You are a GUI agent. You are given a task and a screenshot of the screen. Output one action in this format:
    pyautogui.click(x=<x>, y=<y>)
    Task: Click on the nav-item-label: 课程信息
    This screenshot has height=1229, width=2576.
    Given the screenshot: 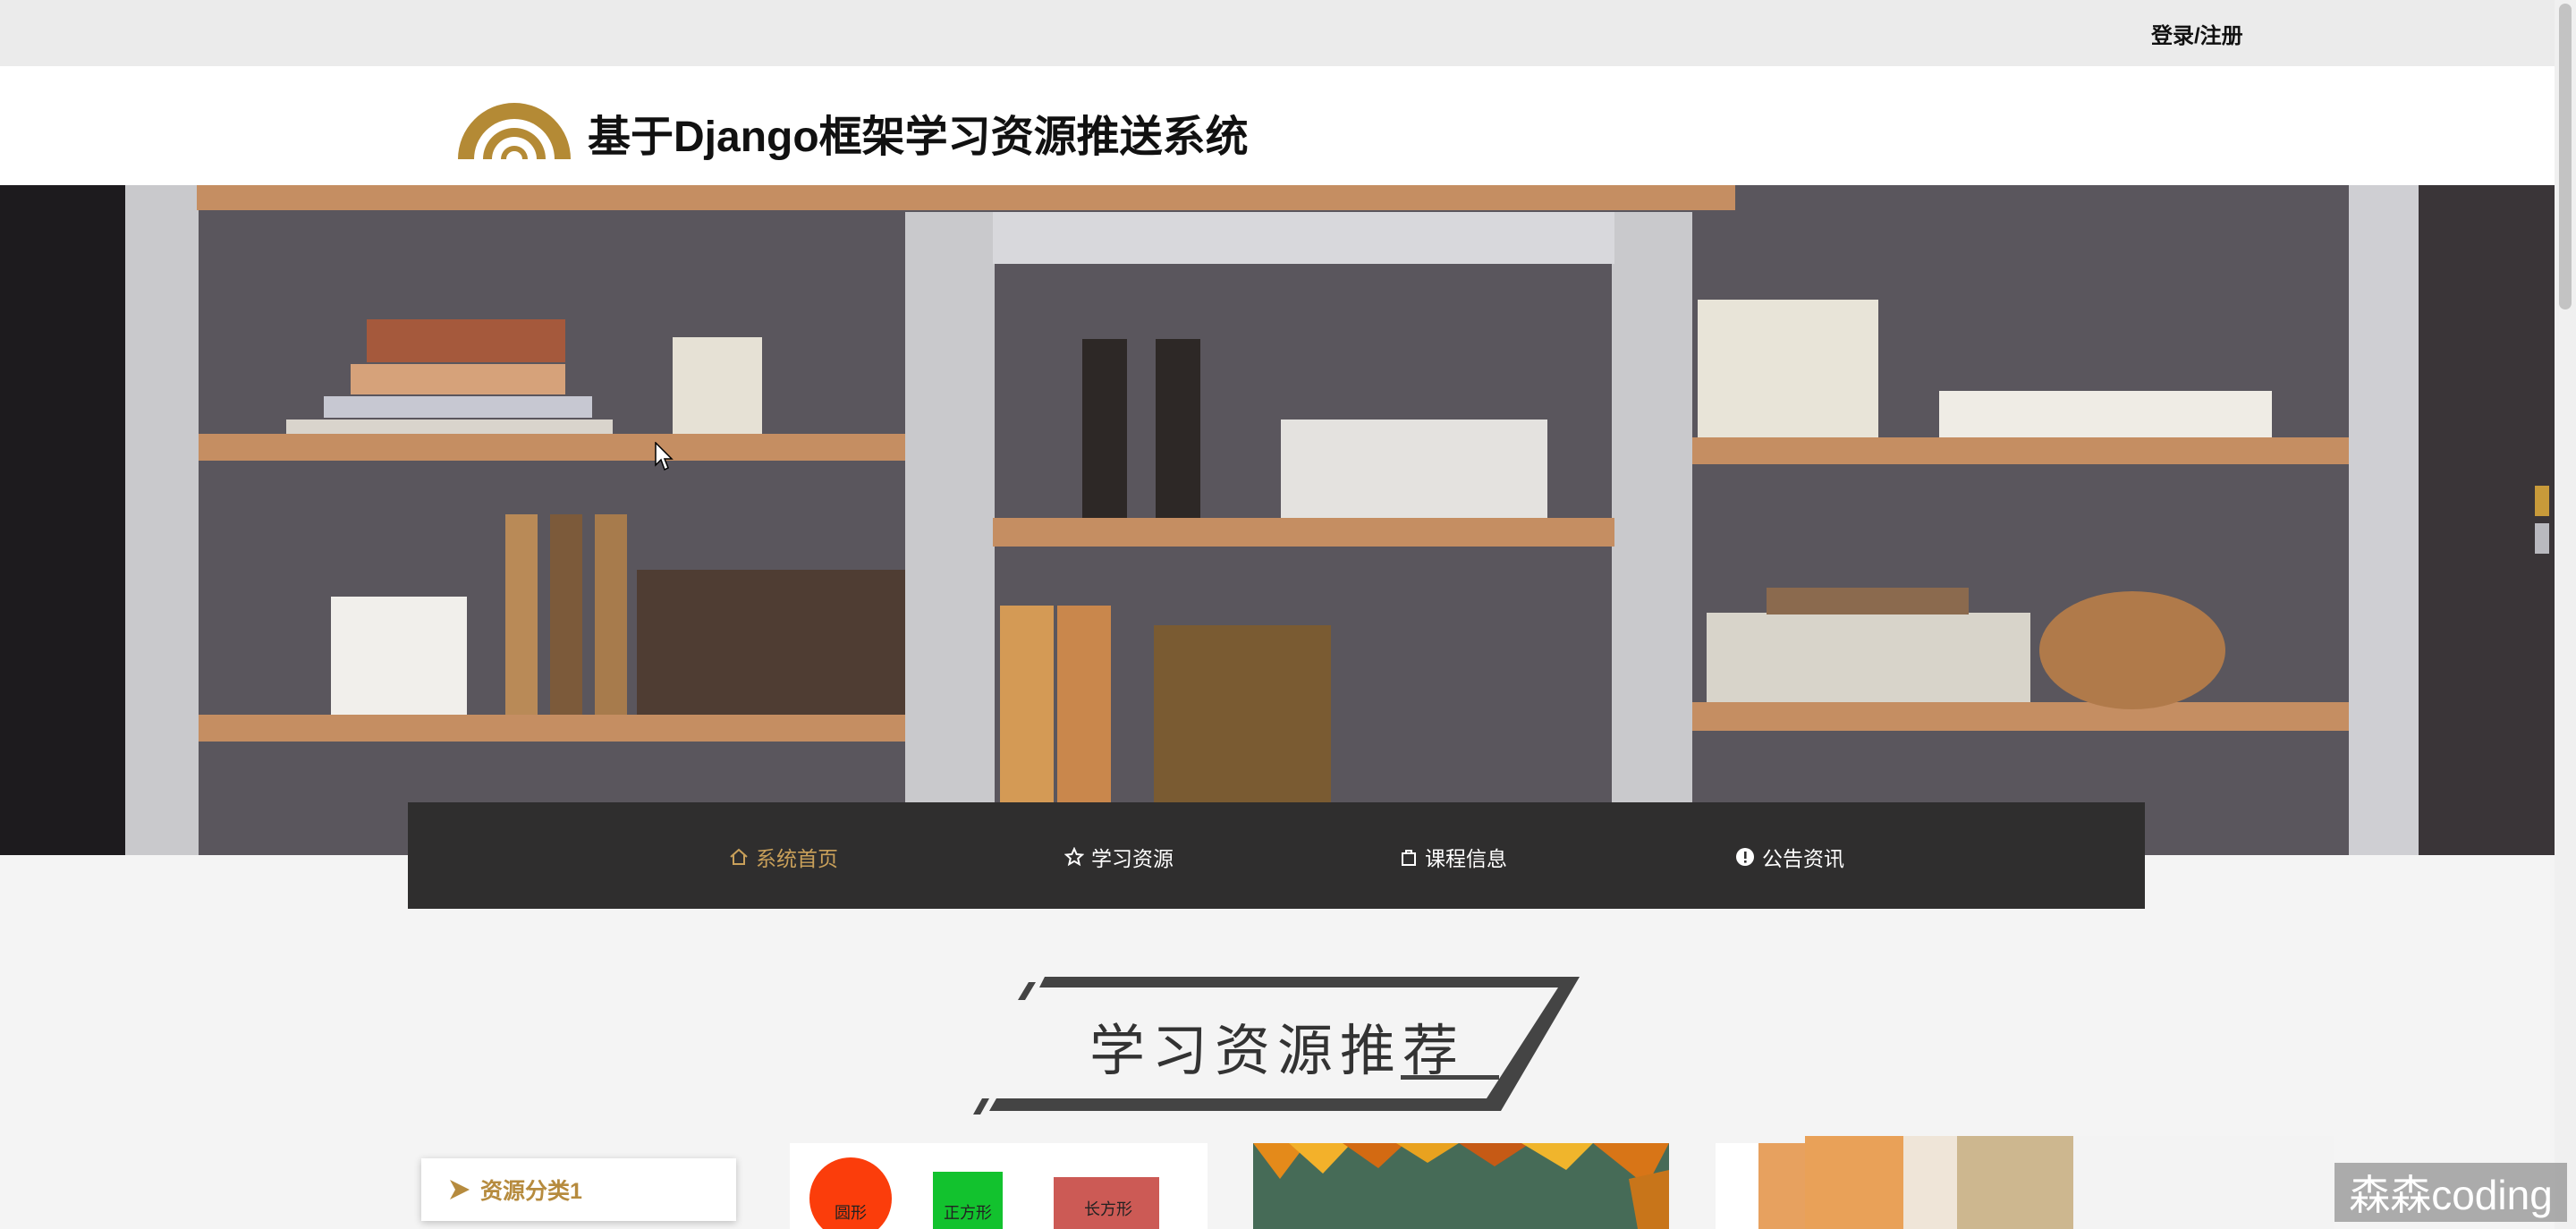 What is the action you would take?
    pyautogui.click(x=1466, y=858)
    